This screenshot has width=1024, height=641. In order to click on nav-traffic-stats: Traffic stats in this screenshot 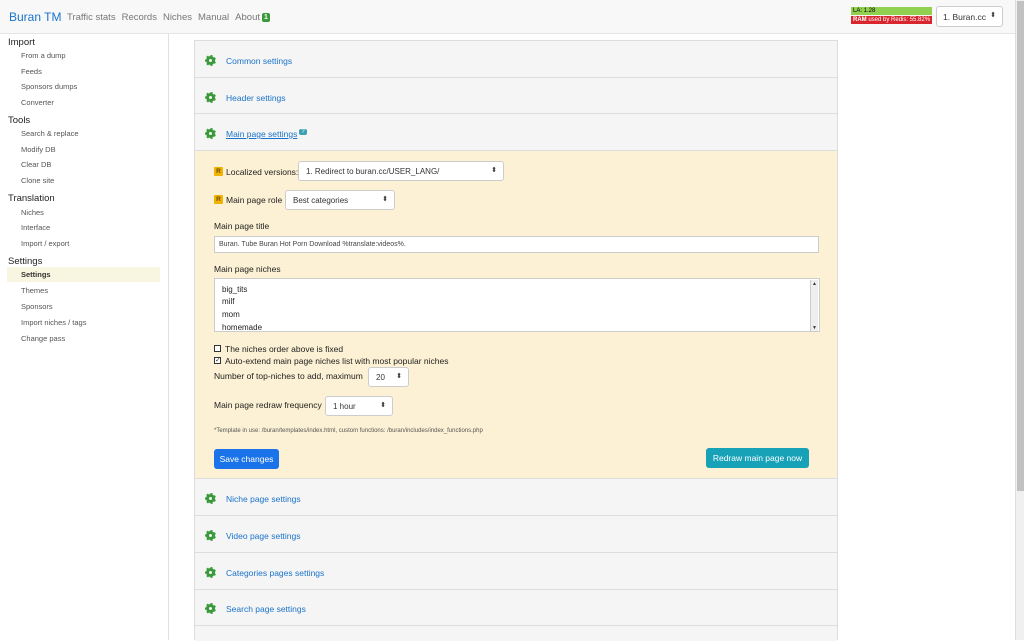, I will do `click(91, 17)`.